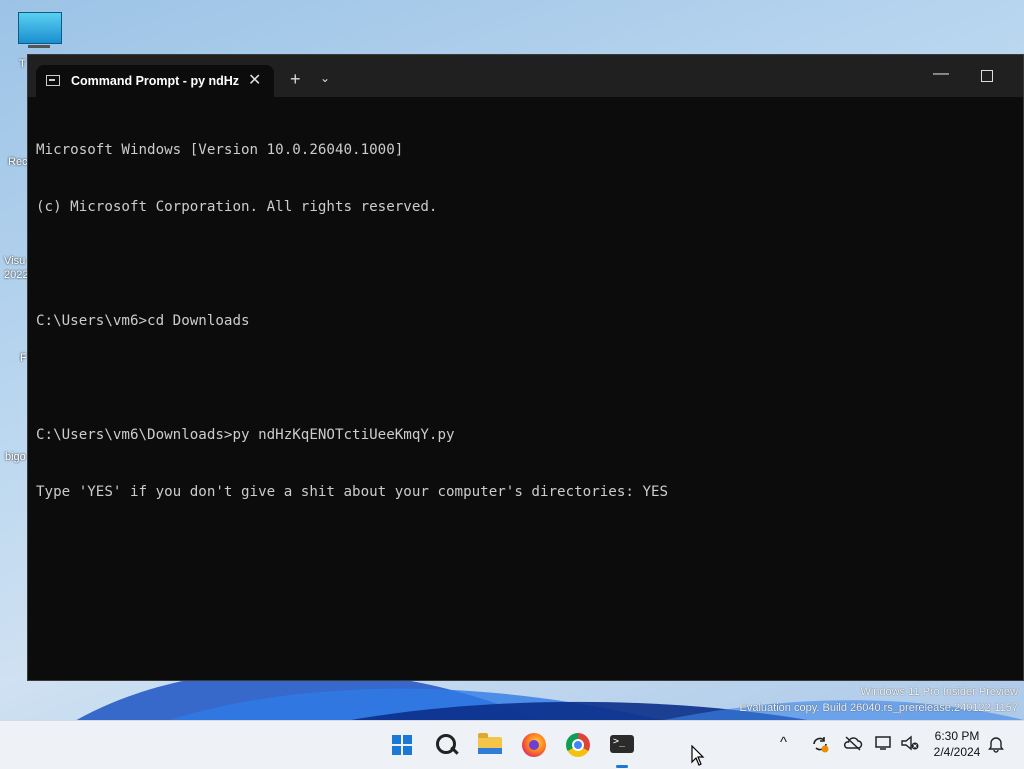  I want to click on chrome-icon, so click(578, 745).